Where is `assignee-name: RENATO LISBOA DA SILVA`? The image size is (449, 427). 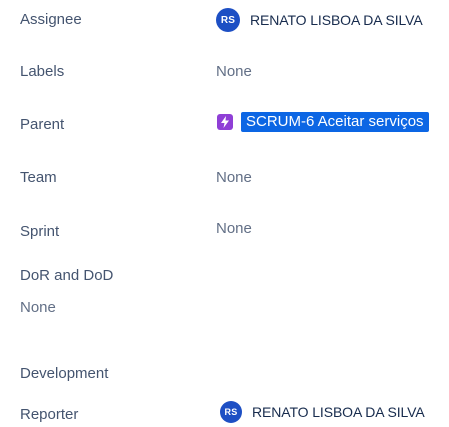
assignee-name: RENATO LISBOA DA SILVA is located at coordinates (336, 20).